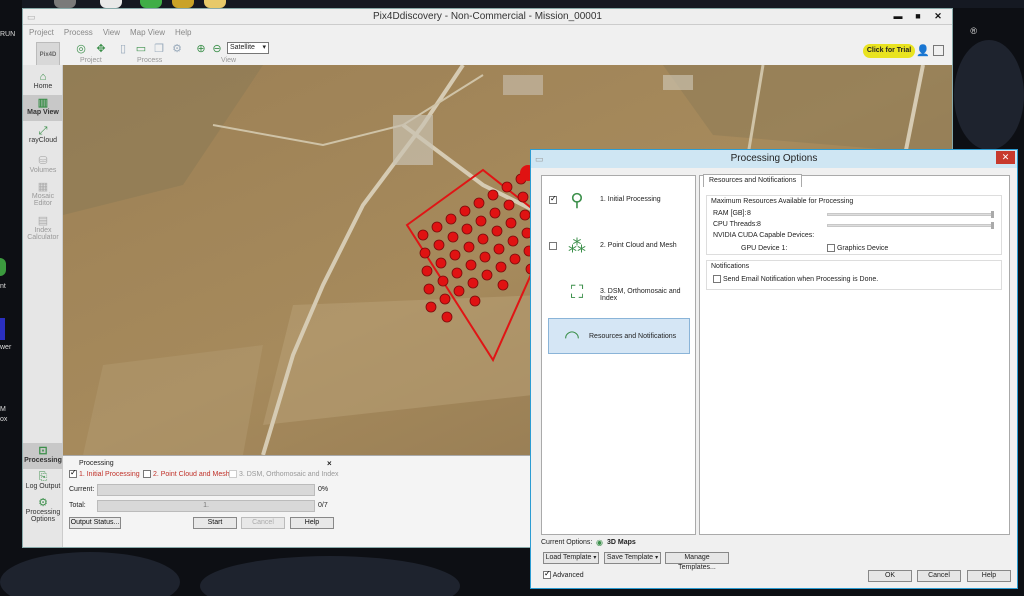 The height and width of the screenshot is (596, 1024). What do you see at coordinates (553, 246) in the screenshot?
I see `point-cloud-checkbox` at bounding box center [553, 246].